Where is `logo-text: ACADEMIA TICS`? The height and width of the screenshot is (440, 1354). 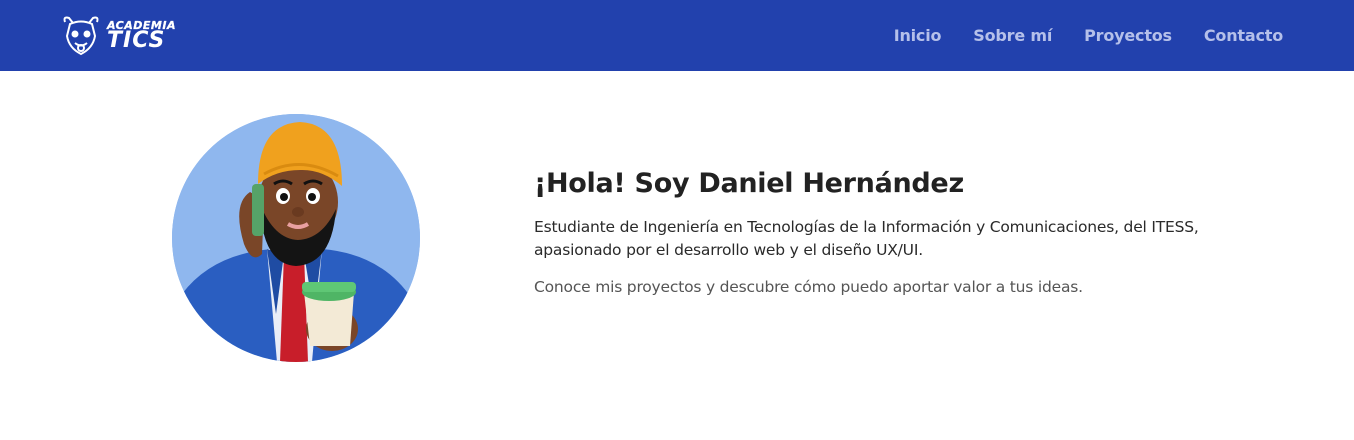
logo-text: ACADEMIA TICS is located at coordinates (141, 36).